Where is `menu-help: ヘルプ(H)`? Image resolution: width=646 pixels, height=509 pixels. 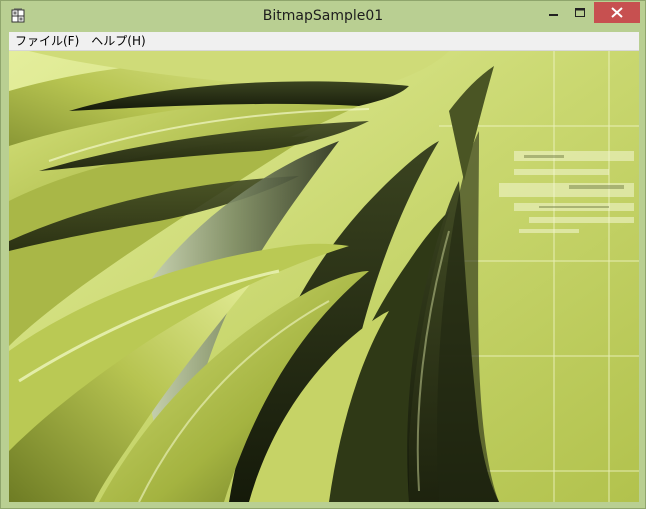 menu-help: ヘルプ(H) is located at coordinates (118, 41).